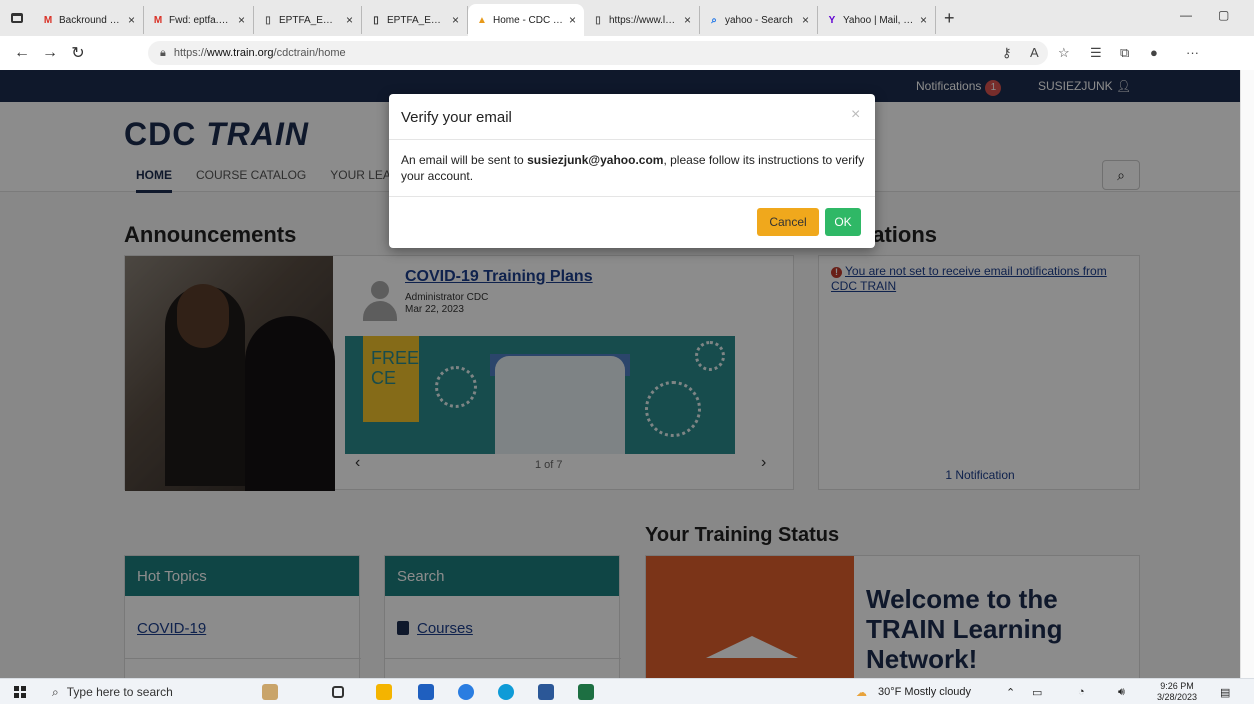 Image resolution: width=1254 pixels, height=704 pixels. Describe the element at coordinates (855, 115) in the screenshot. I see `close-icon: ×` at that location.